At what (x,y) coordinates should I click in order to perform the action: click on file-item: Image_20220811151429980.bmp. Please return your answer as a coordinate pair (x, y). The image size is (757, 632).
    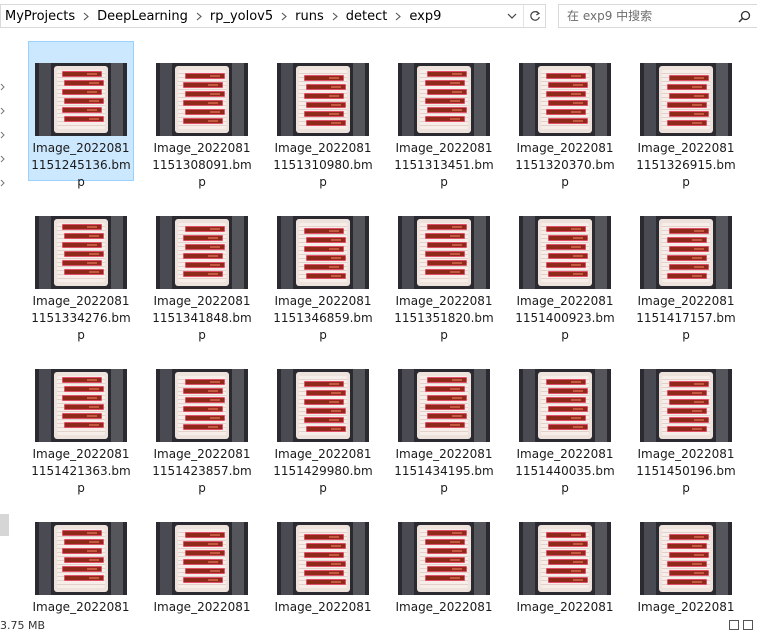
    Looking at the image, I should click on (323, 421).